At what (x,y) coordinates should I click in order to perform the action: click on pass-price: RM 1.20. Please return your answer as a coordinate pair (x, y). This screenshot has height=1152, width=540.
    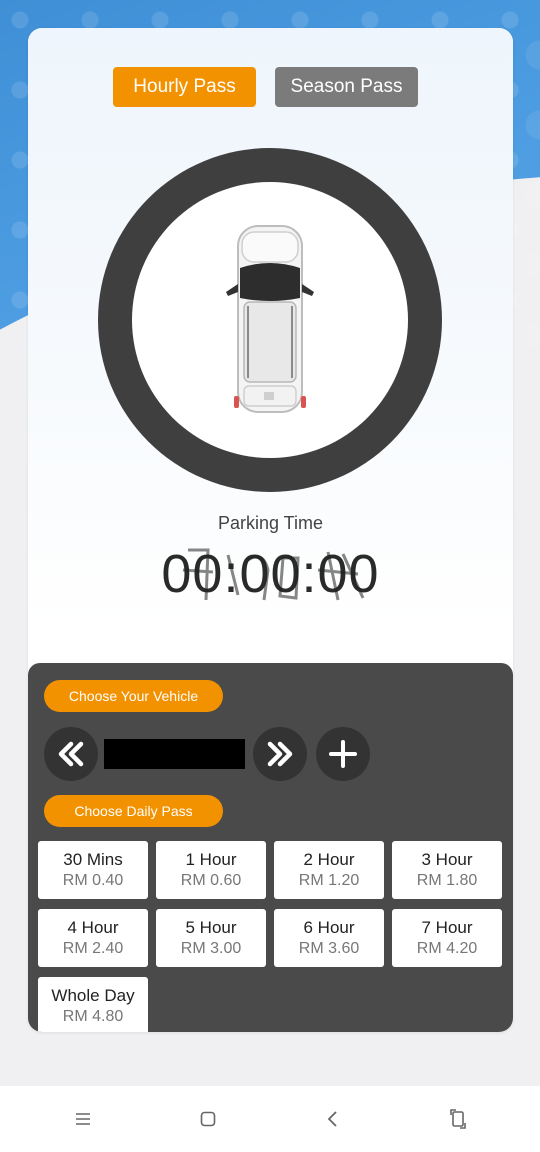
    Looking at the image, I should click on (329, 880).